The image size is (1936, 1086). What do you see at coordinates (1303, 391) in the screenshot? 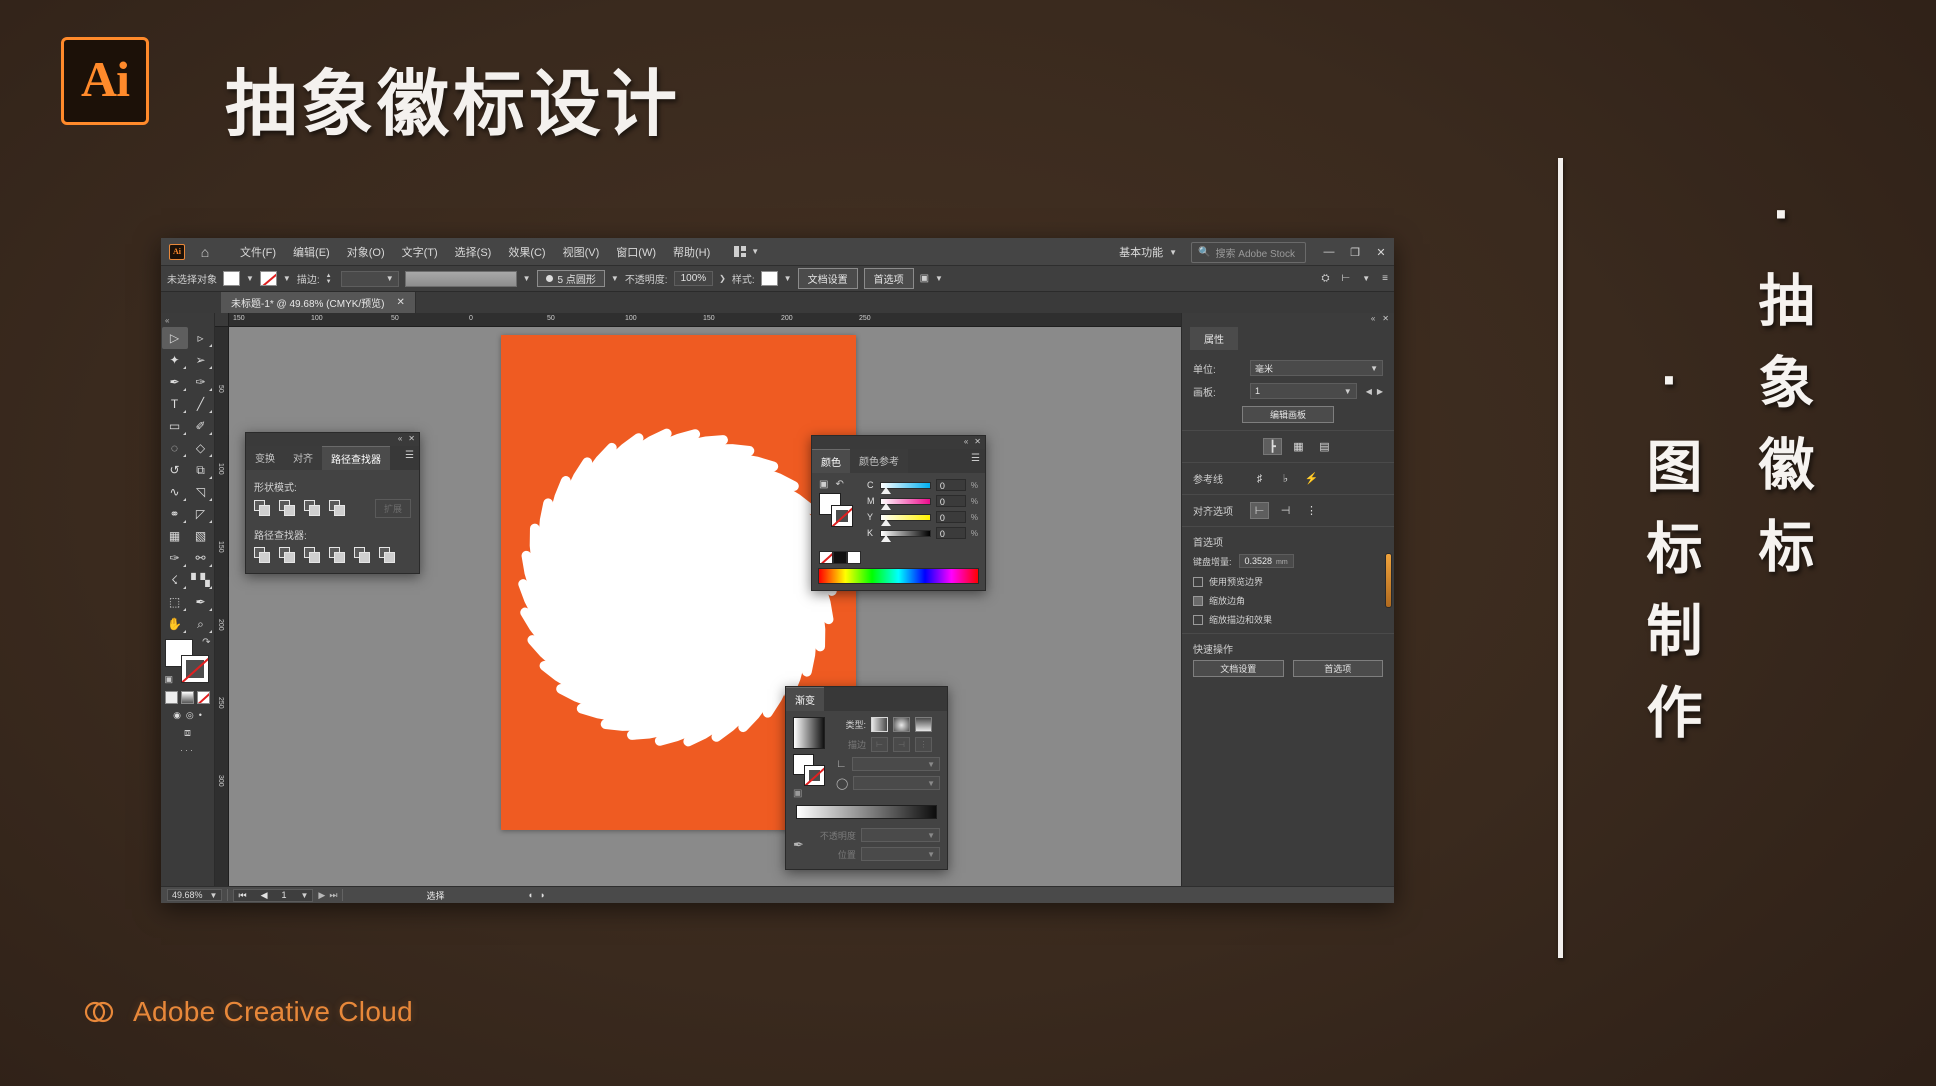
I see `artboard-select: 1 ▼` at bounding box center [1303, 391].